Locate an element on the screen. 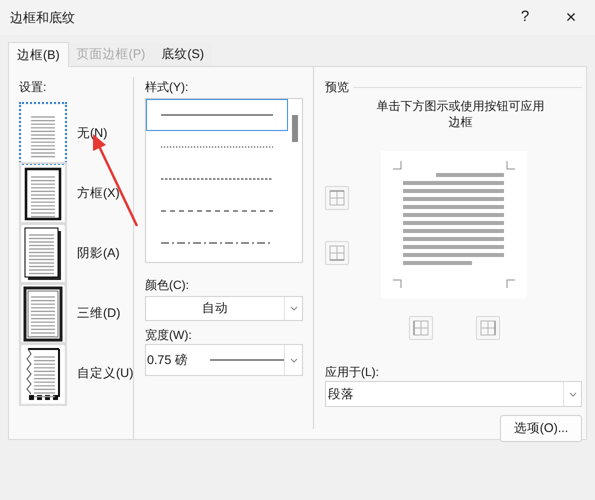 Image resolution: width=595 pixels, height=500 pixels. settings-label: 设置: is located at coordinates (33, 87).